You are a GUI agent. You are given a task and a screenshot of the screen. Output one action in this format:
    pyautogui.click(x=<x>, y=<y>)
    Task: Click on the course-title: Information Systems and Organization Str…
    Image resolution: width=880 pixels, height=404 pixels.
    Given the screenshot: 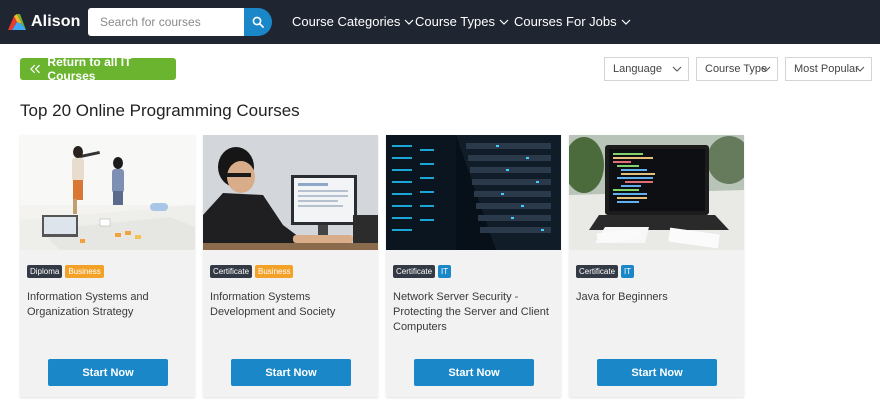 What is the action you would take?
    pyautogui.click(x=107, y=305)
    